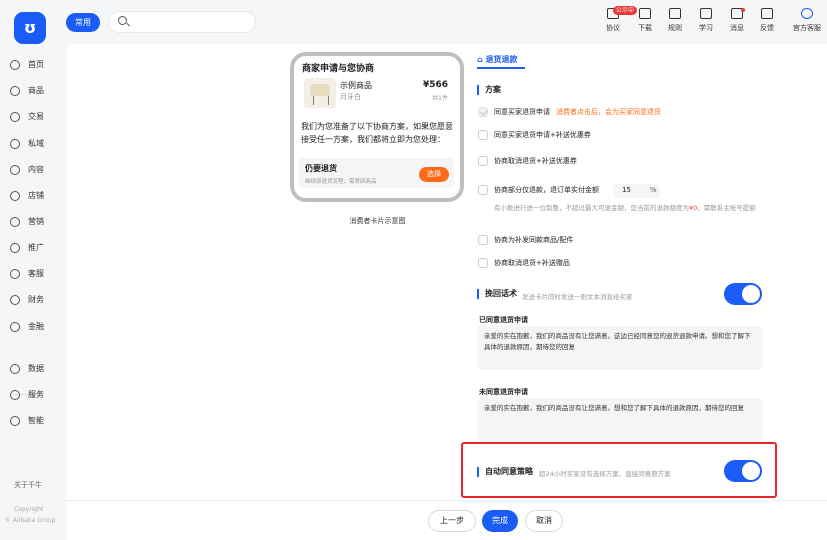  What do you see at coordinates (501, 59) in the screenshot?
I see `tab-label: 退货退款` at bounding box center [501, 59].